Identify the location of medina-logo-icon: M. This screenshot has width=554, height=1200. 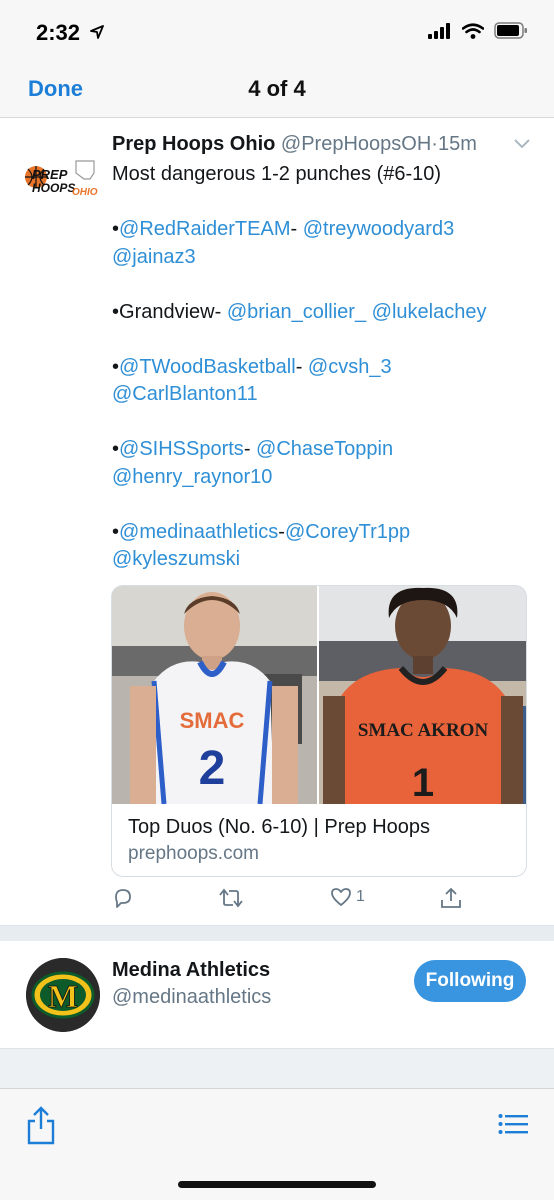
(63, 995).